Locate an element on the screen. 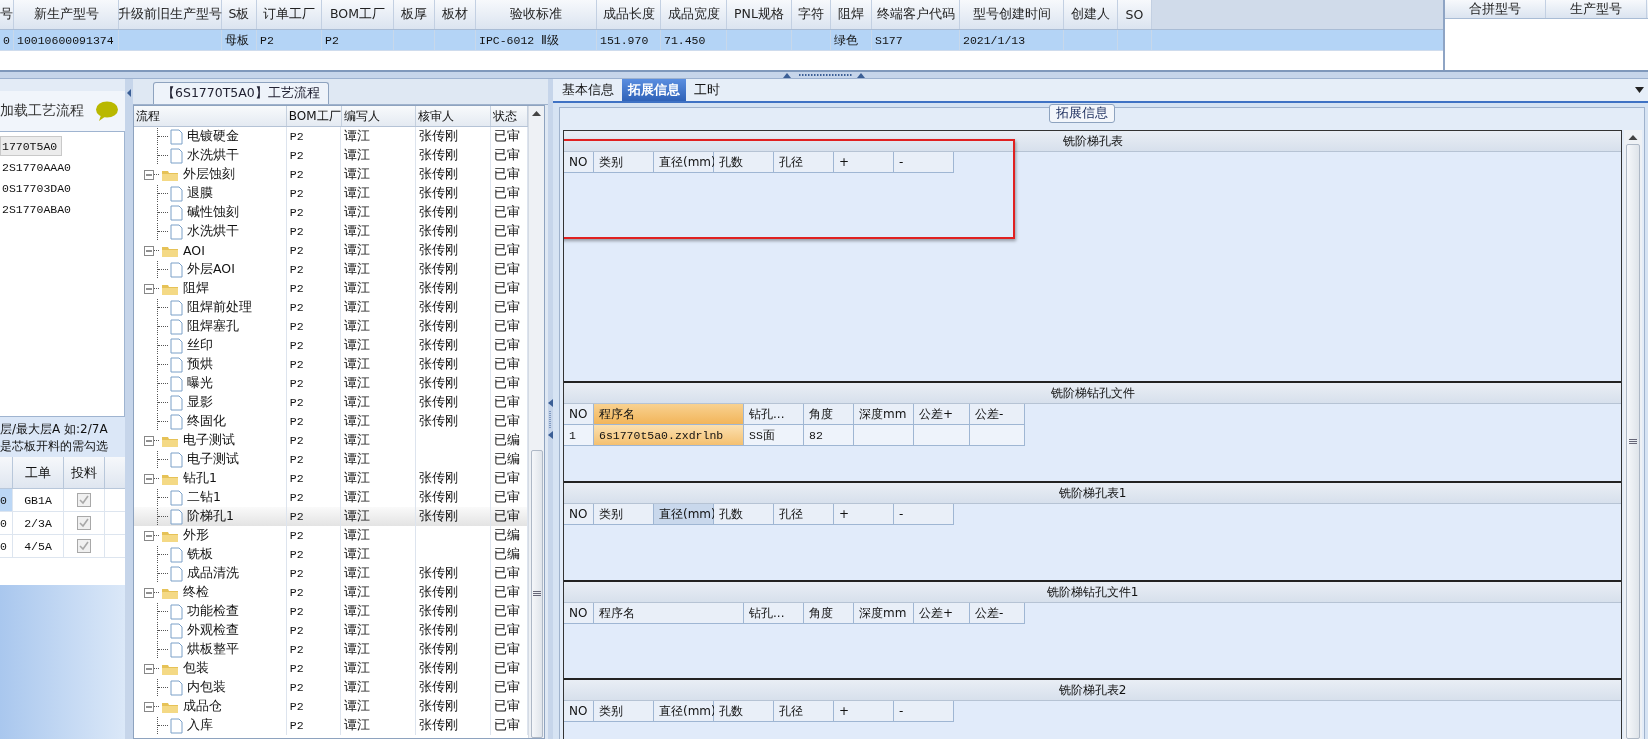 This screenshot has height=739, width=1648. tree-item: 钻孔1 is located at coordinates (200, 478).